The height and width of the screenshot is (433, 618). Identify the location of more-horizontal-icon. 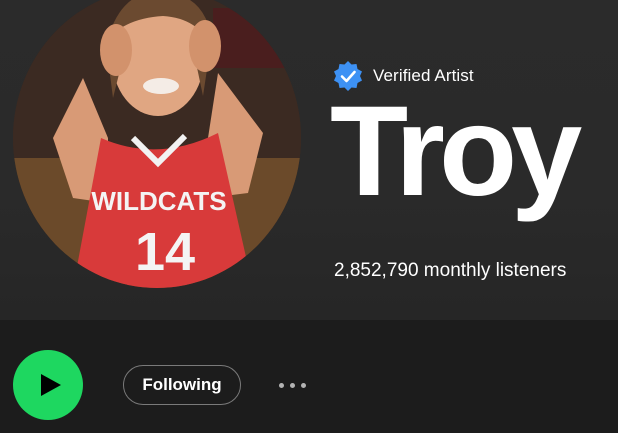
(281, 385).